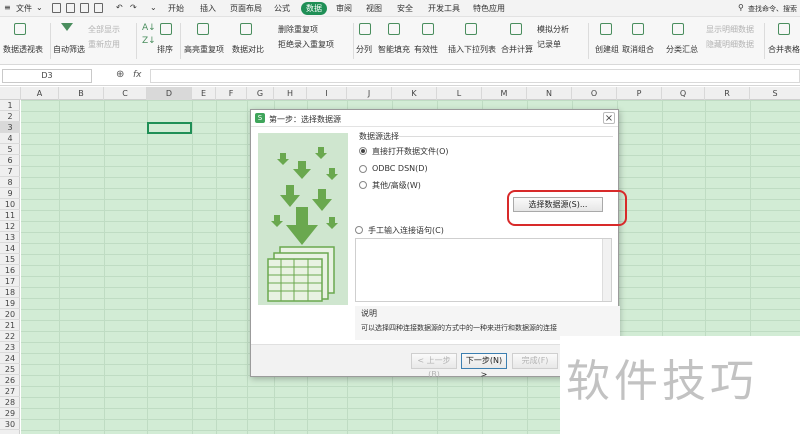 Image resolution: width=800 pixels, height=434 pixels. What do you see at coordinates (10, 105) in the screenshot?
I see `row-header-1: 1` at bounding box center [10, 105].